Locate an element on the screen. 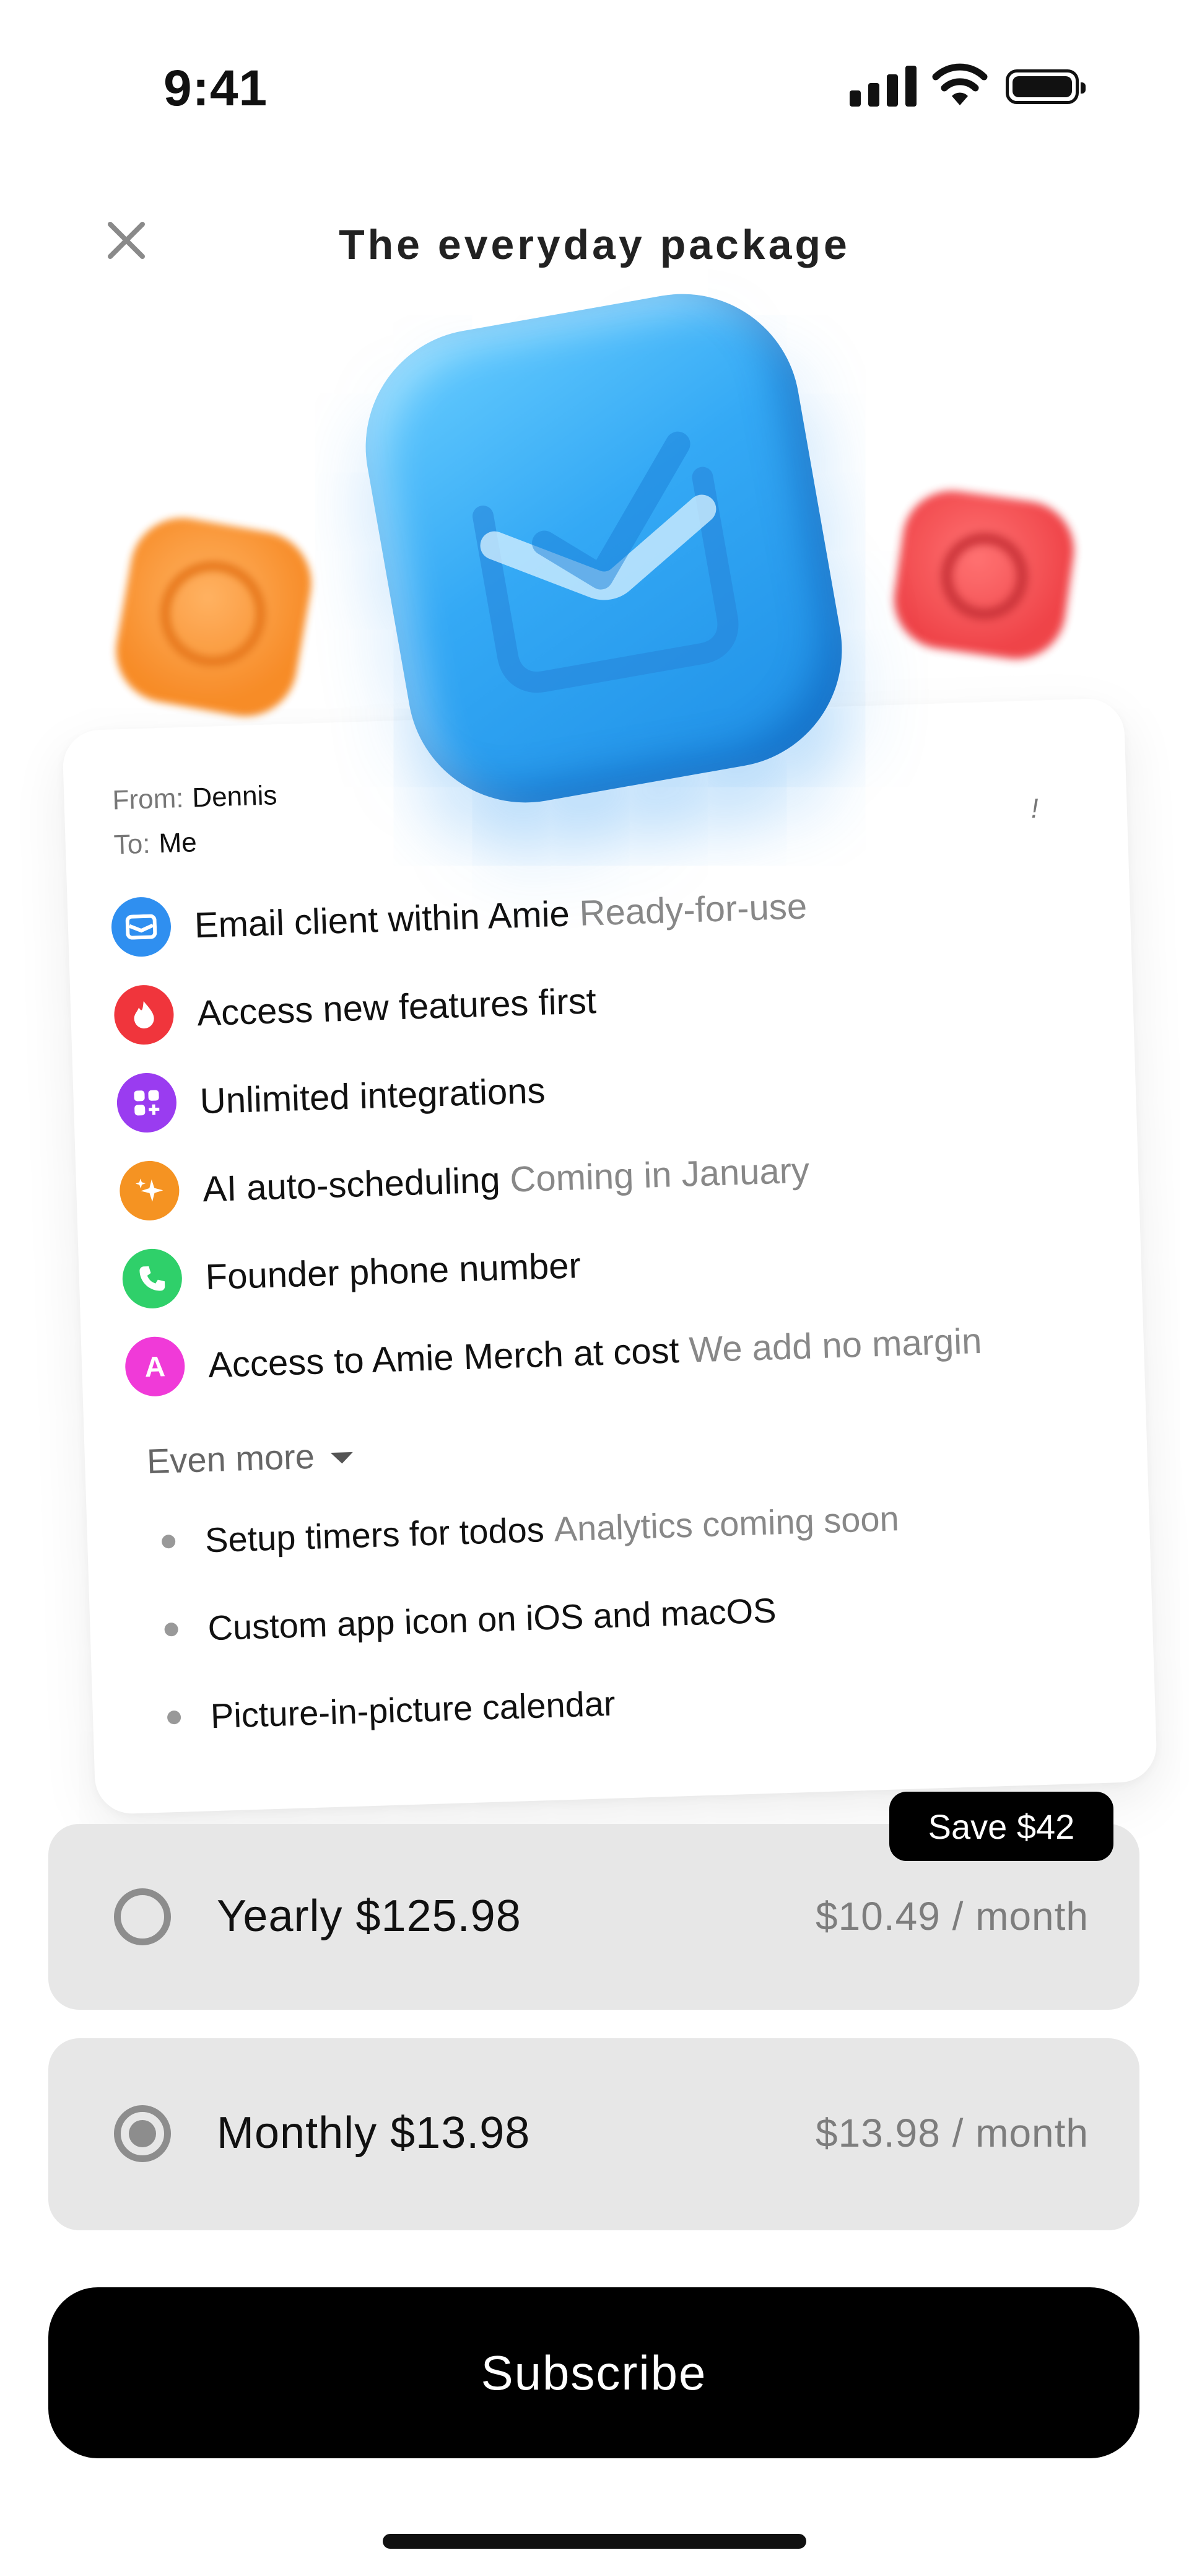 The height and width of the screenshot is (2576, 1189). feature-item: Founder phone number is located at coordinates (356, 1272).